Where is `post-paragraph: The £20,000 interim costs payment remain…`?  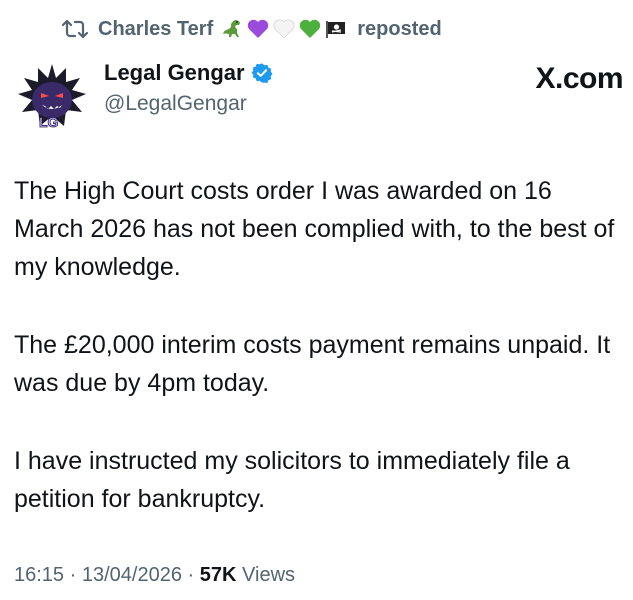 post-paragraph: The £20,000 interim costs payment remain… is located at coordinates (312, 364).